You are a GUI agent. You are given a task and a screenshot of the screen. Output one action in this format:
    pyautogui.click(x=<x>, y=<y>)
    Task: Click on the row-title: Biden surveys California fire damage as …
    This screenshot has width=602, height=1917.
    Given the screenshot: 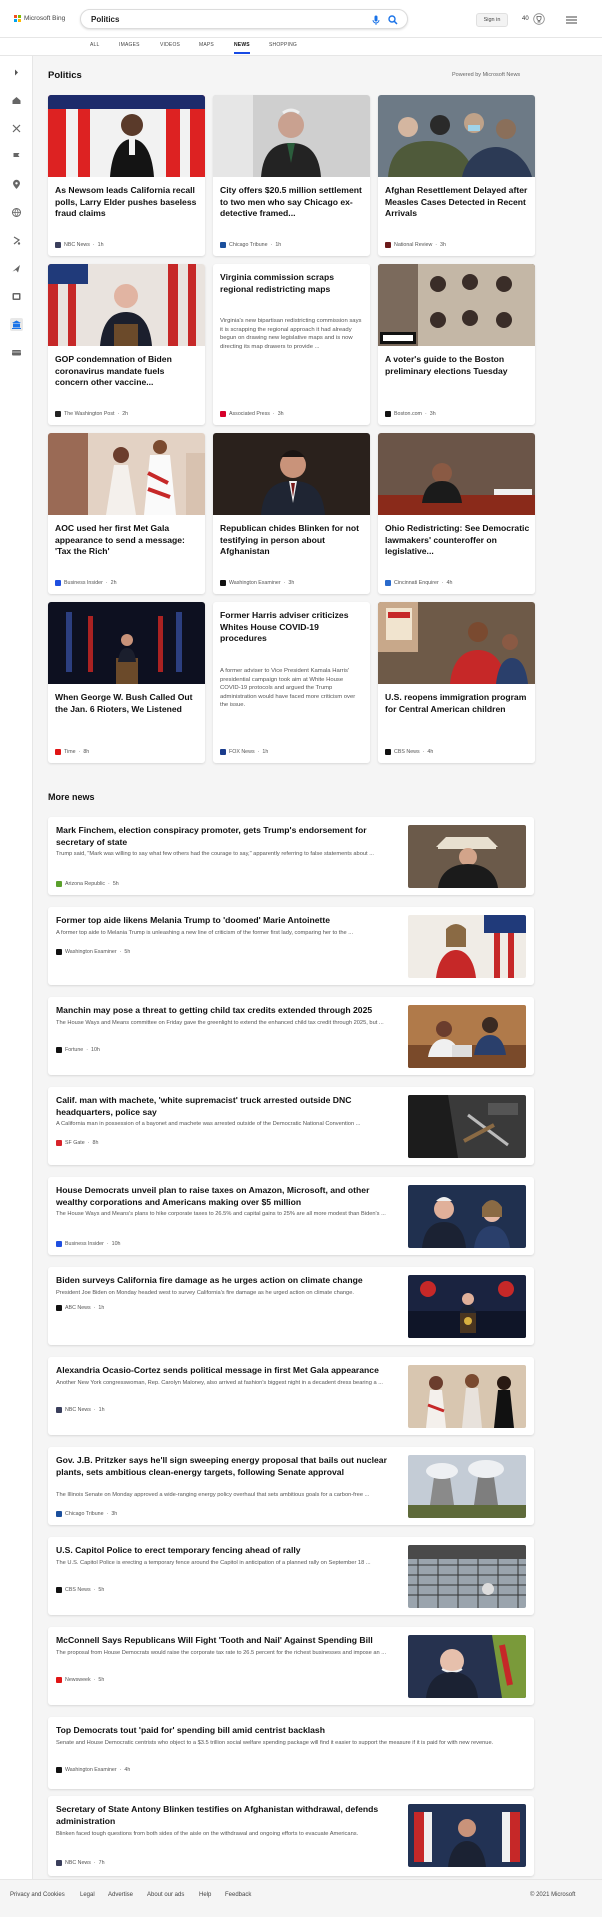 What is the action you would take?
    pyautogui.click(x=228, y=1281)
    